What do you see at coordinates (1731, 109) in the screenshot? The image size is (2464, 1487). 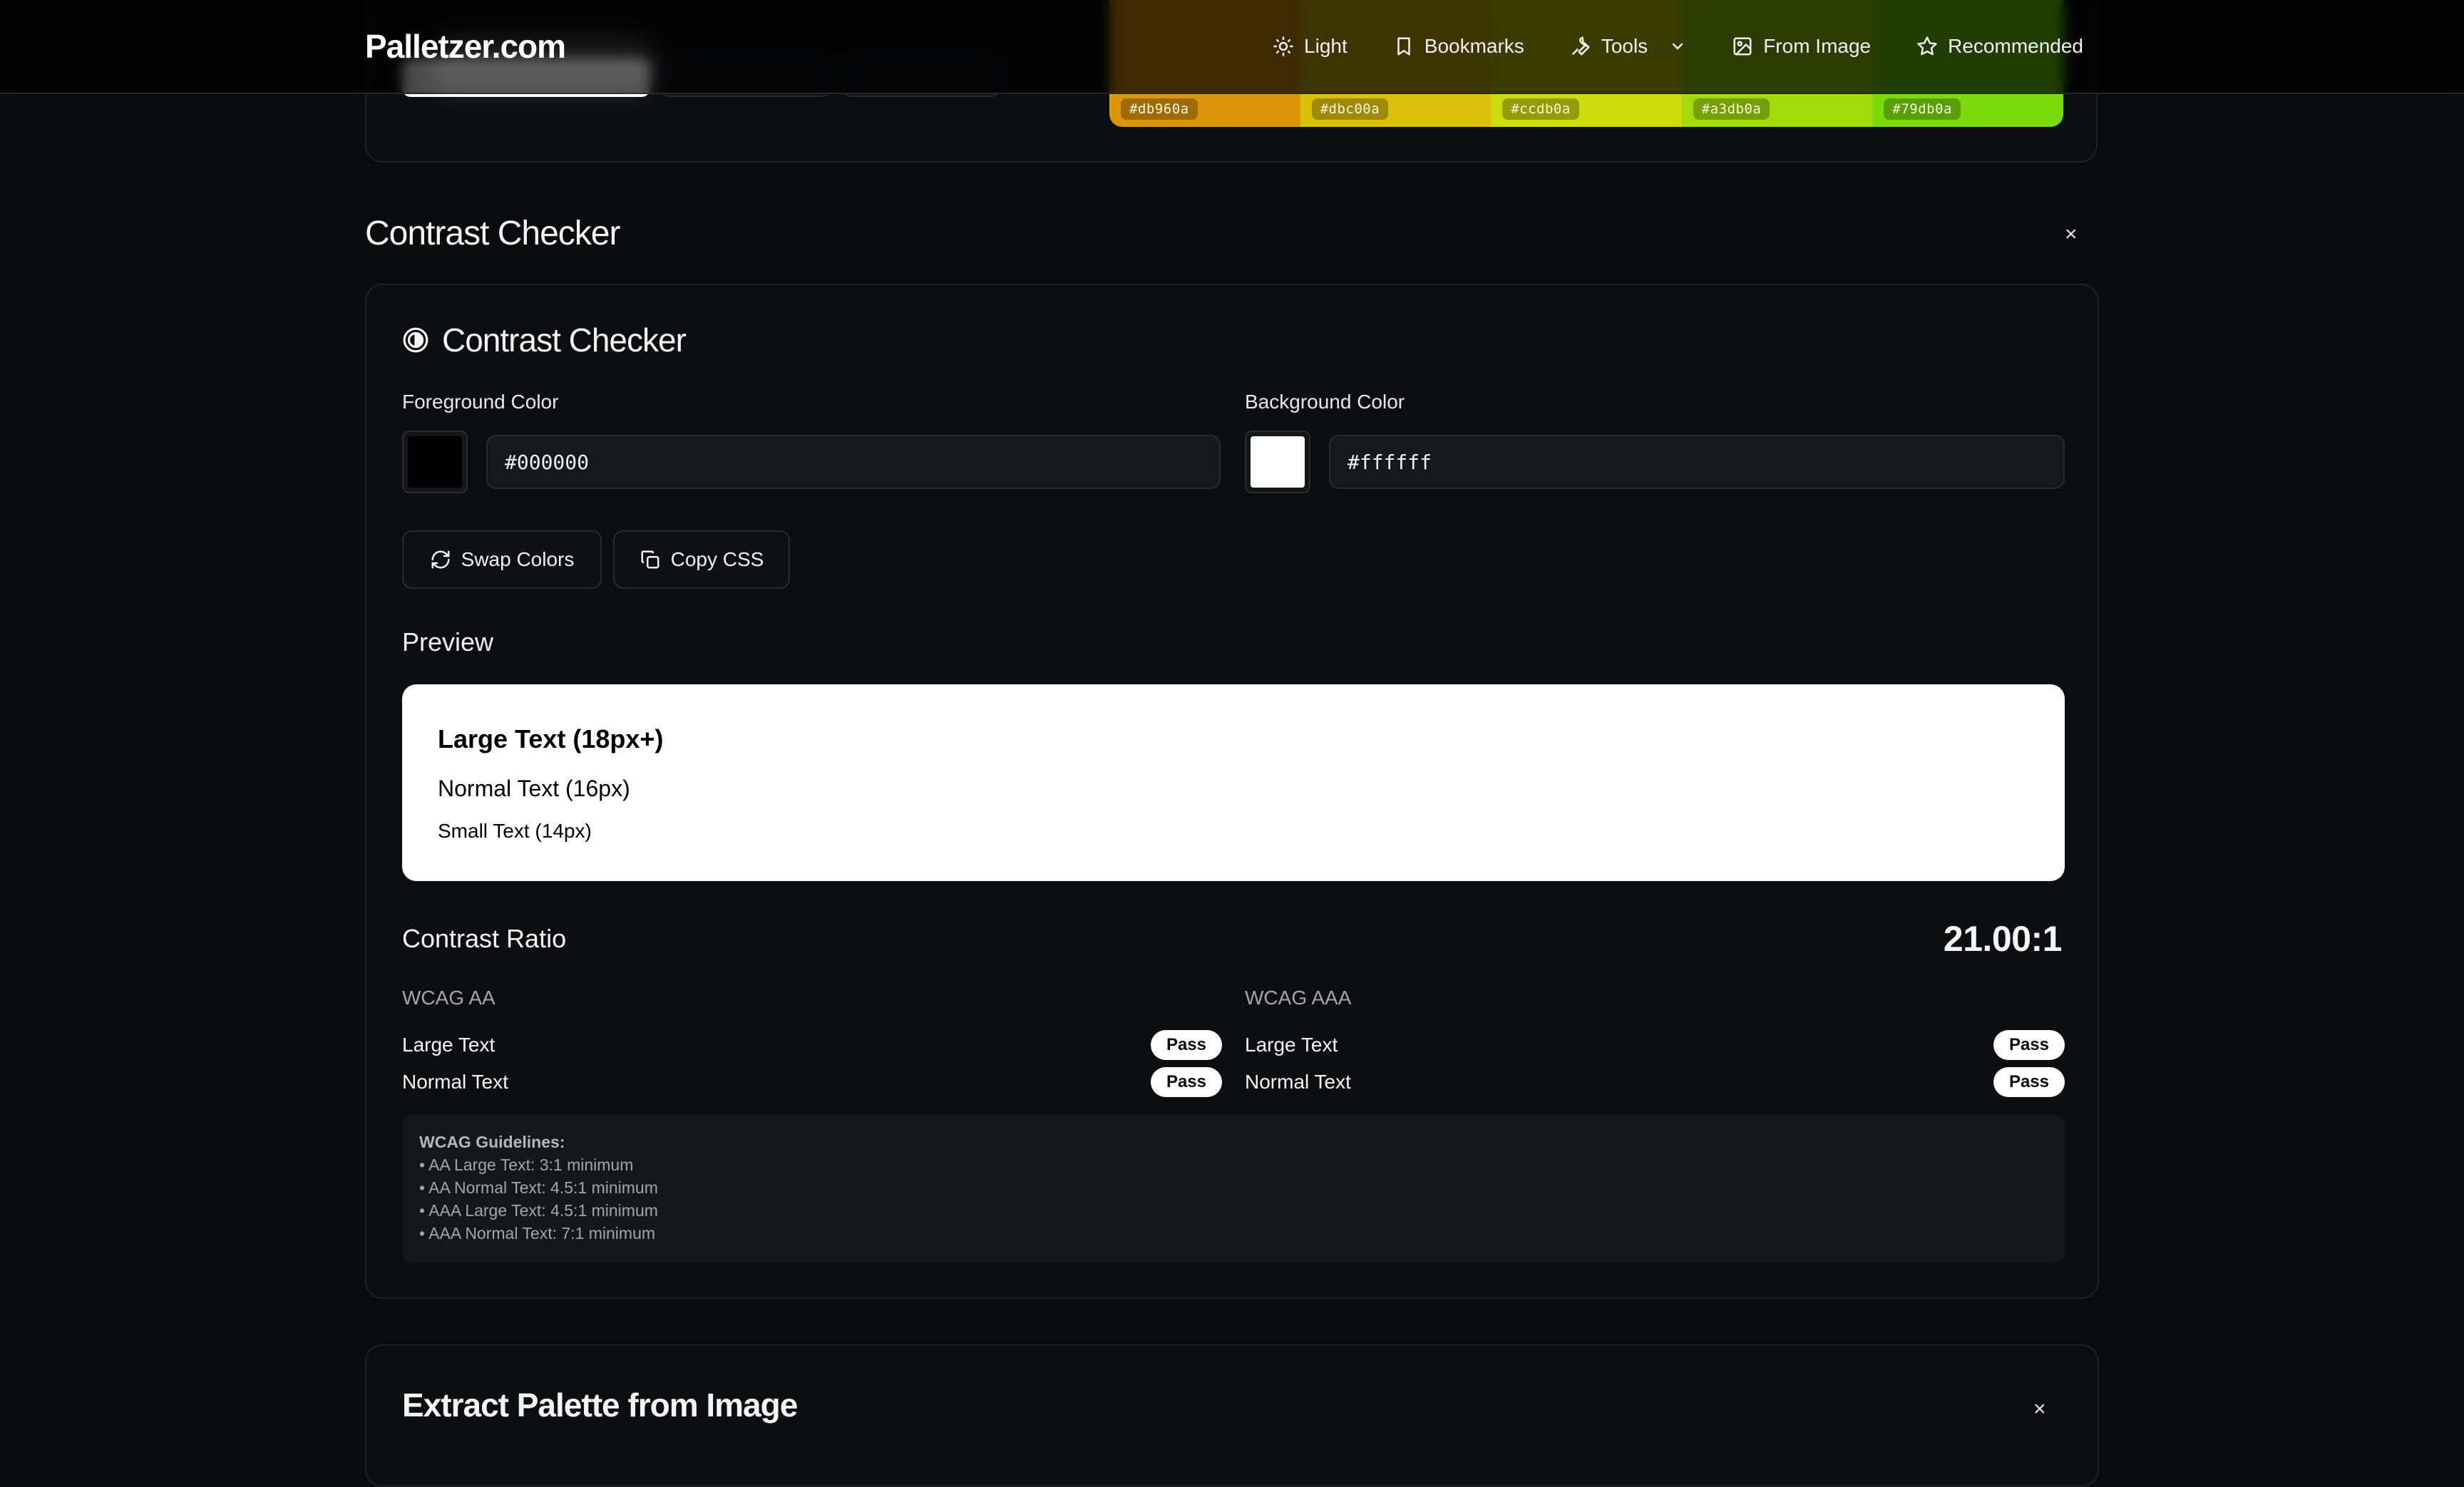 I see `swatch-hex-label: #a3db0a` at bounding box center [1731, 109].